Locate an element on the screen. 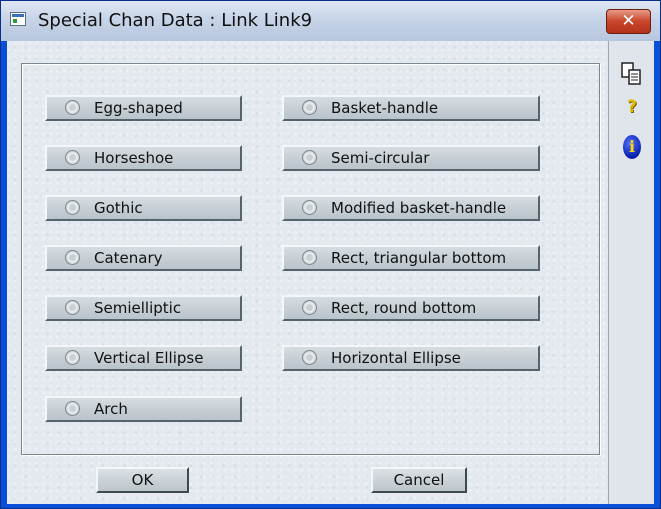 The height and width of the screenshot is (509, 661). option-arch: Arch is located at coordinates (143, 409).